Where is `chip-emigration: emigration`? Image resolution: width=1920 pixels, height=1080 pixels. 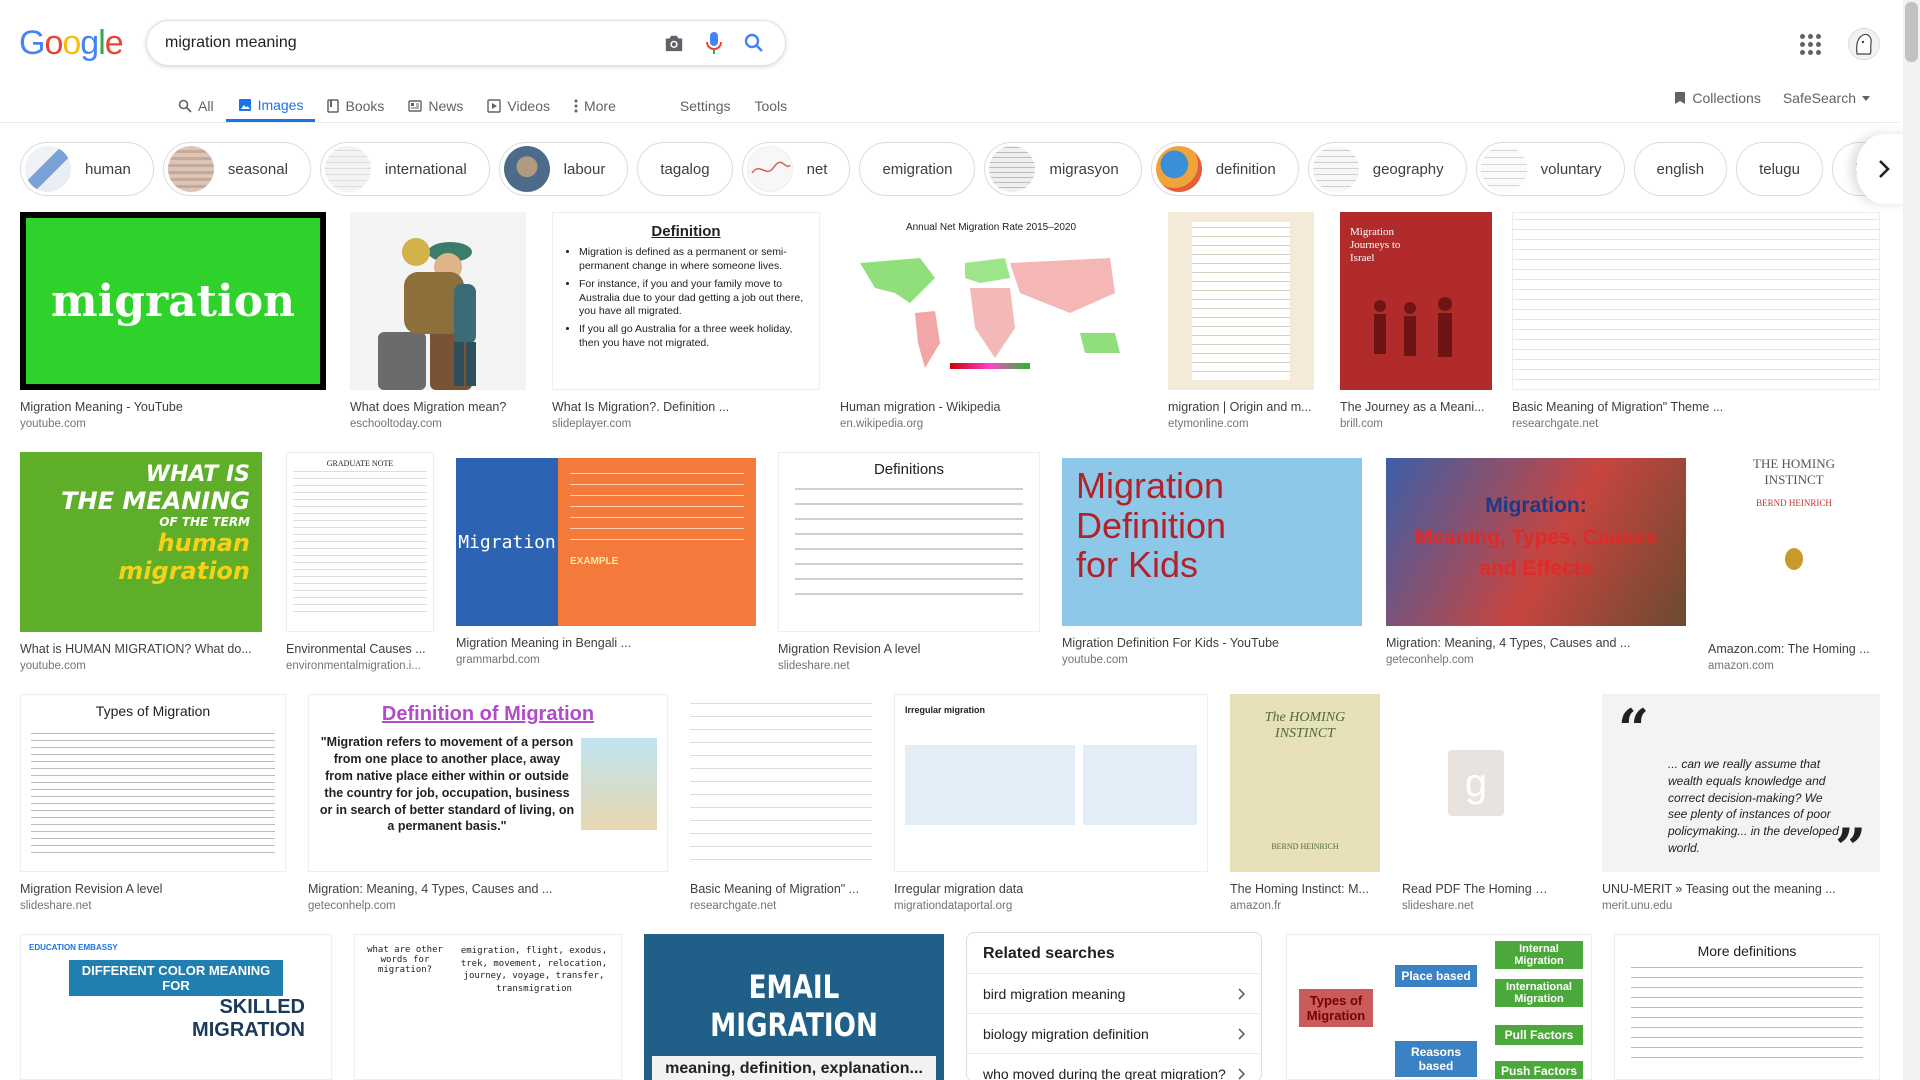 chip-emigration: emigration is located at coordinates (917, 169).